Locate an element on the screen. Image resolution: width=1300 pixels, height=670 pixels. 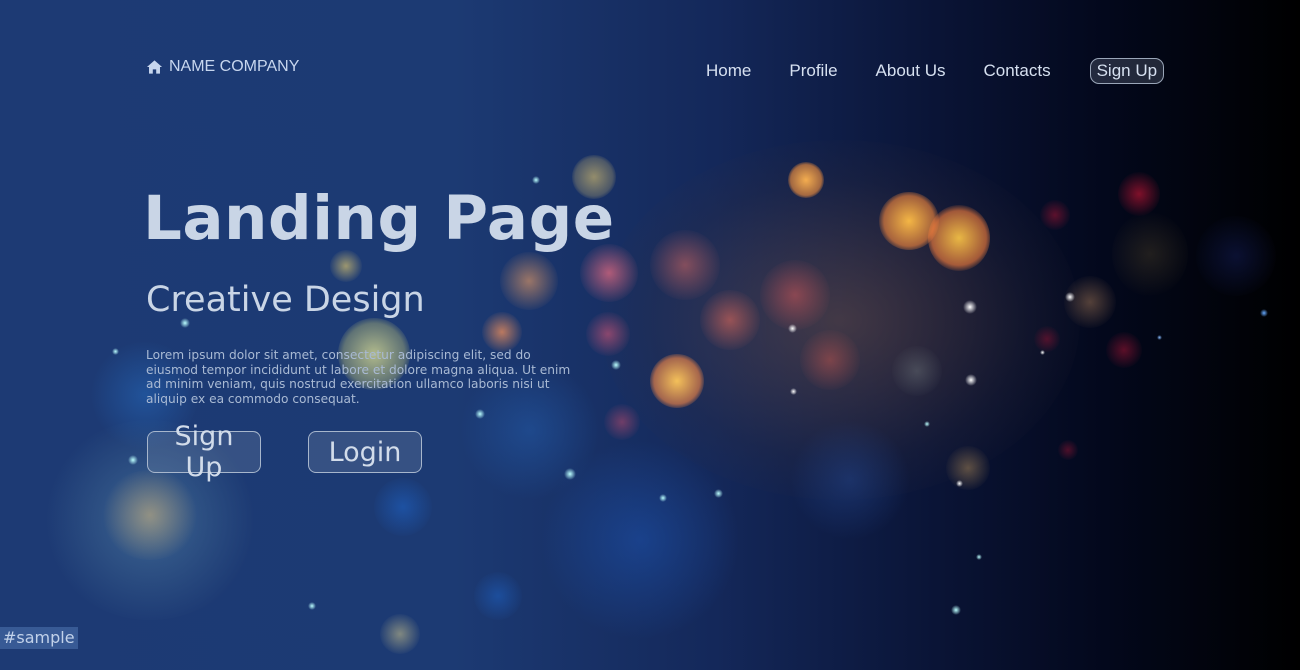
brand-name: NAME COMPANY is located at coordinates (234, 66).